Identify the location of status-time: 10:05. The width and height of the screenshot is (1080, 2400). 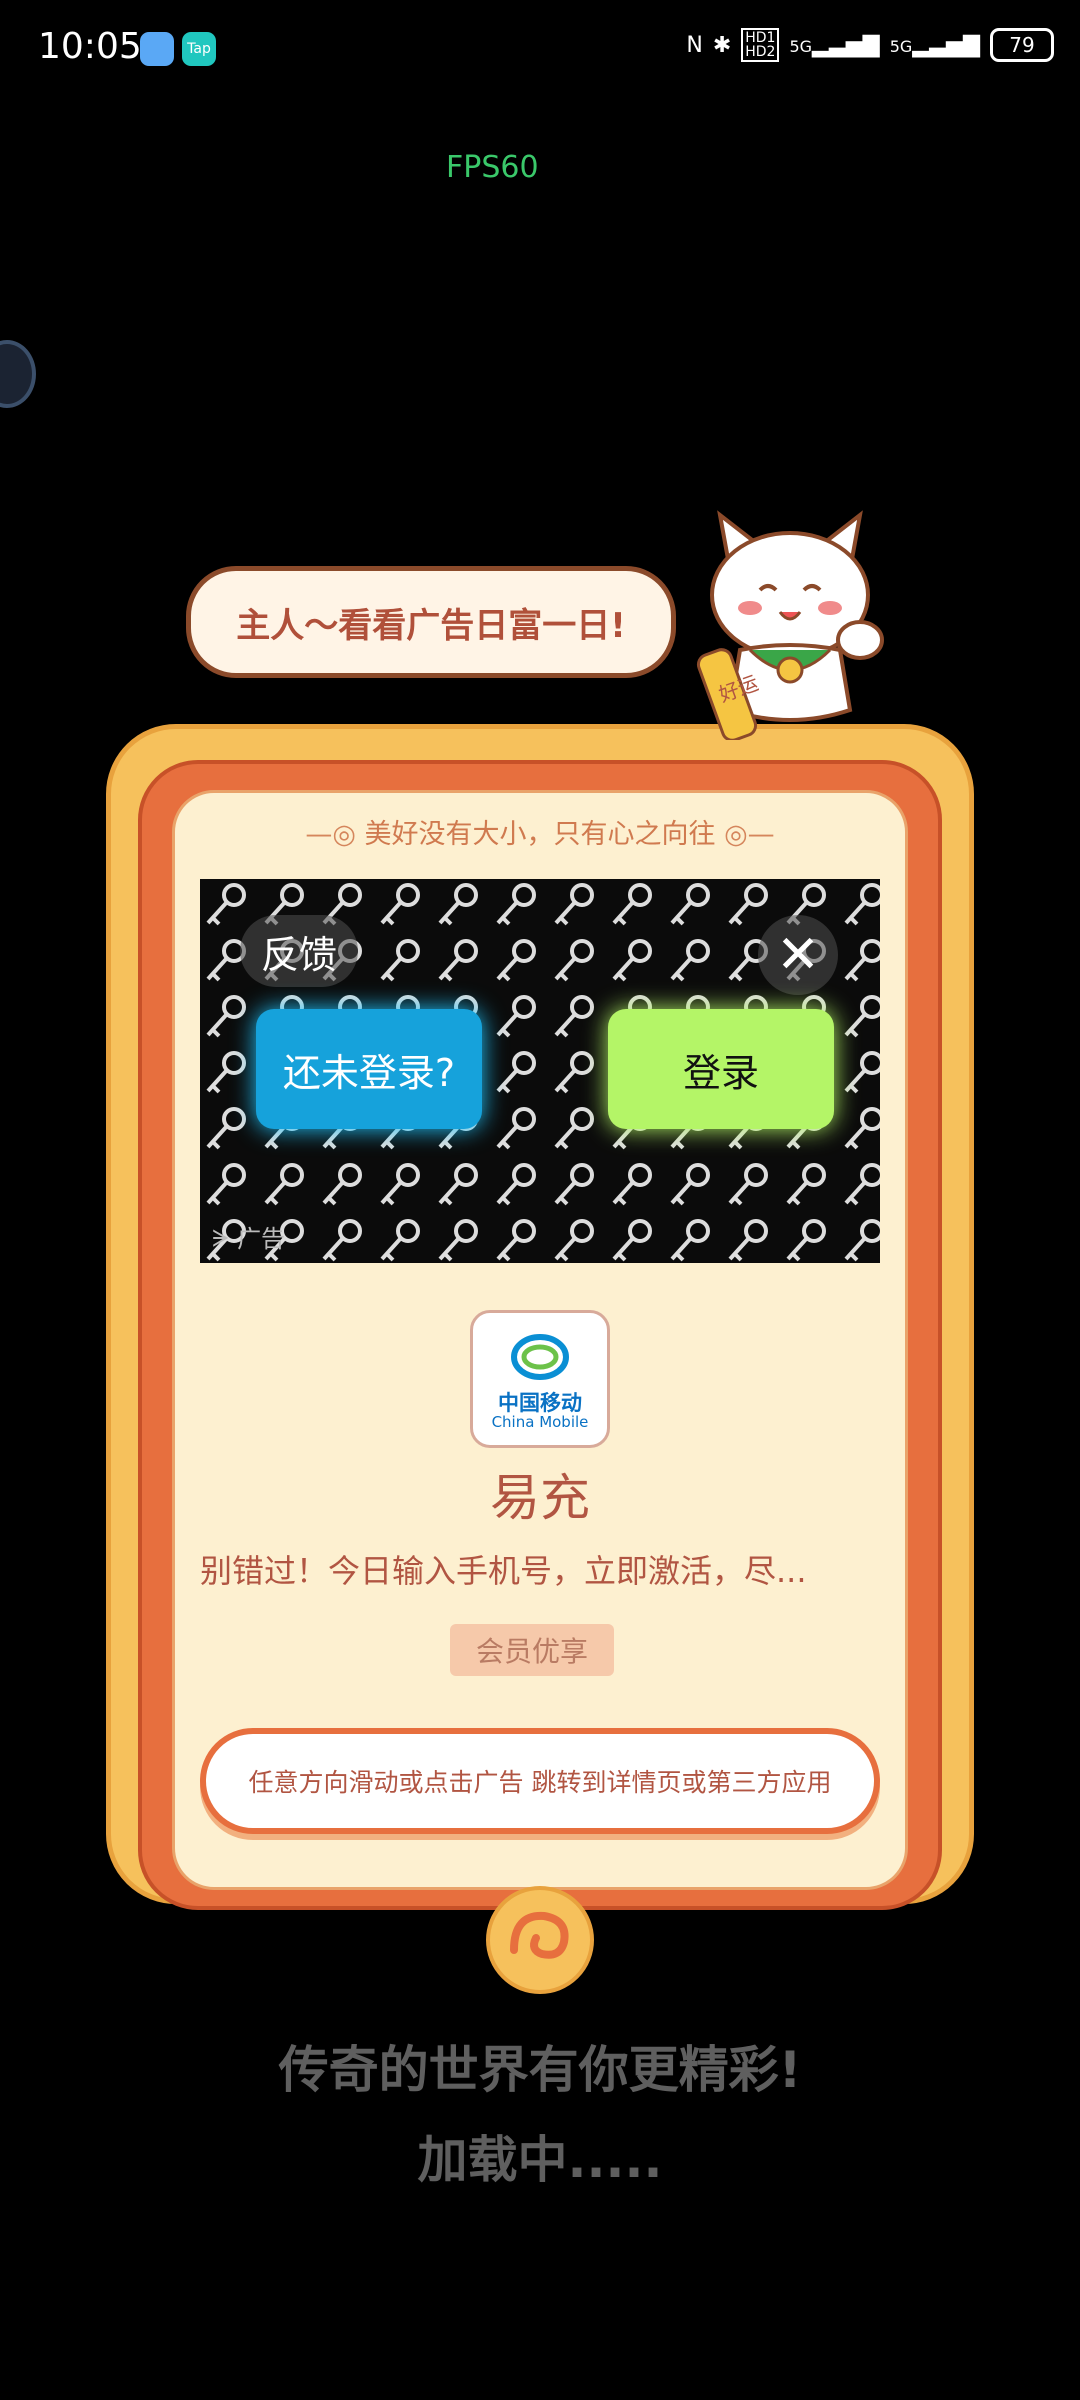
(90, 46).